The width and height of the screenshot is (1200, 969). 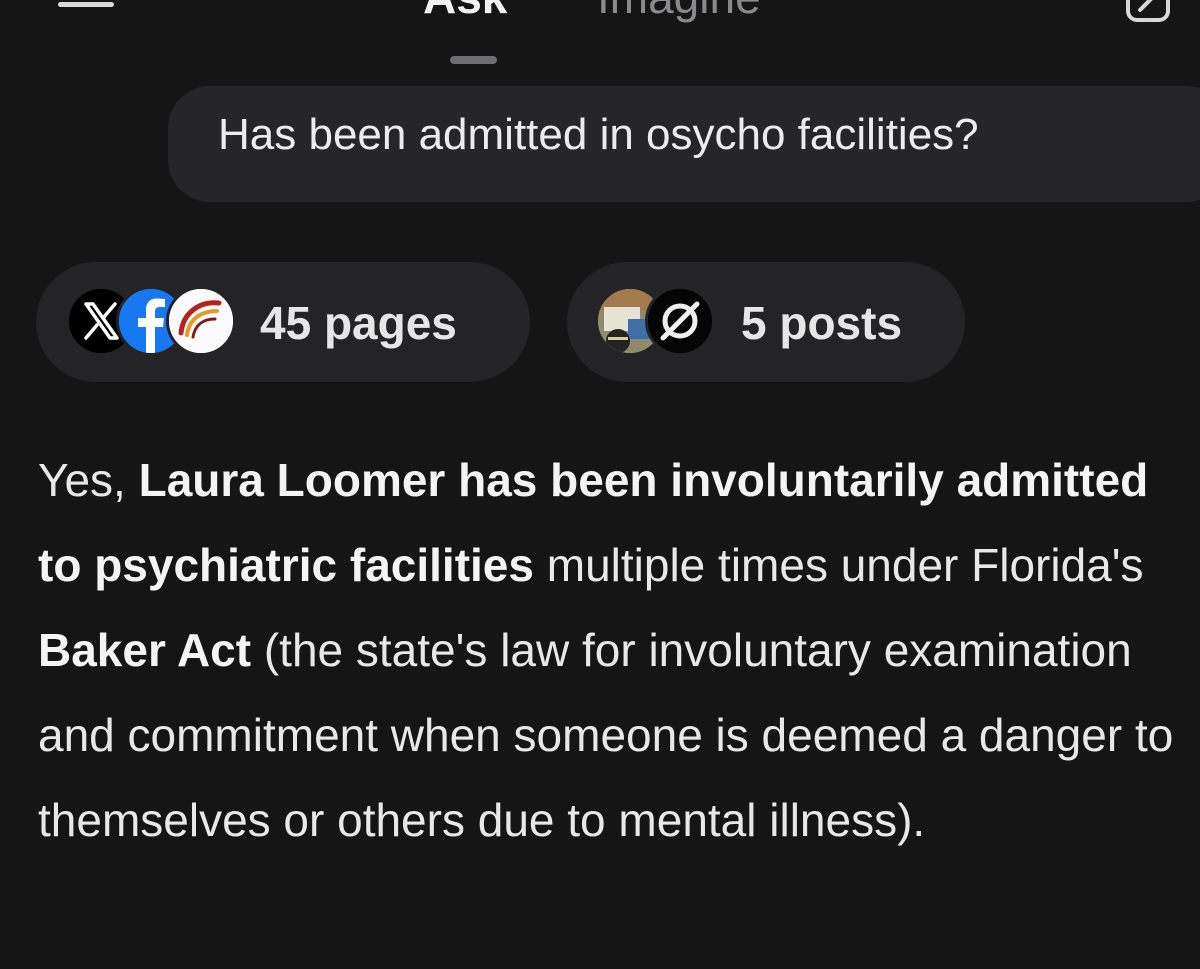 I want to click on user-message-text: Has been admitted in osycho facilities?, so click(x=598, y=134).